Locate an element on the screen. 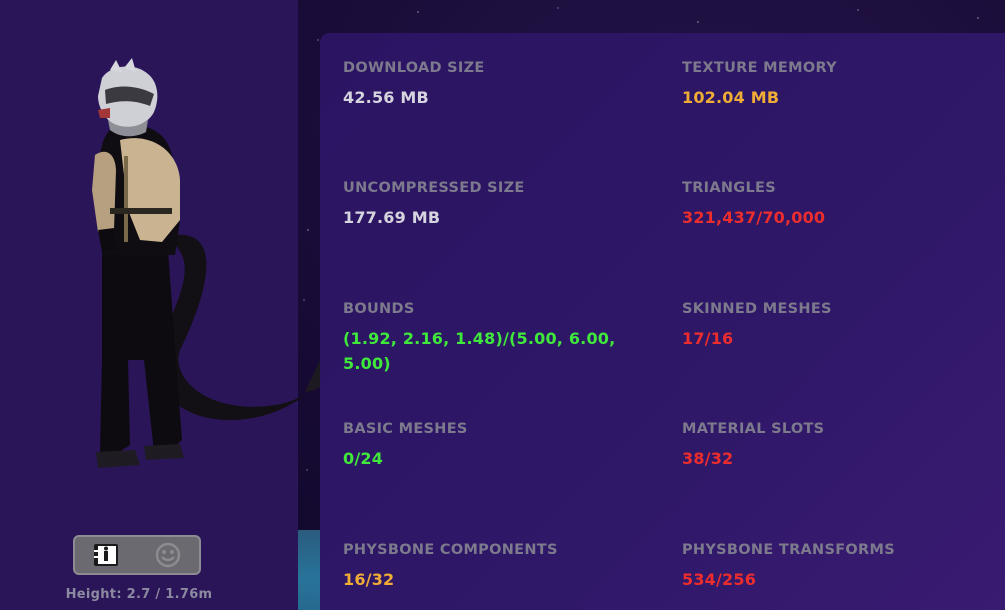  stat-triangles: TRIANGLES 321,437/70,000 is located at coordinates (832, 204).